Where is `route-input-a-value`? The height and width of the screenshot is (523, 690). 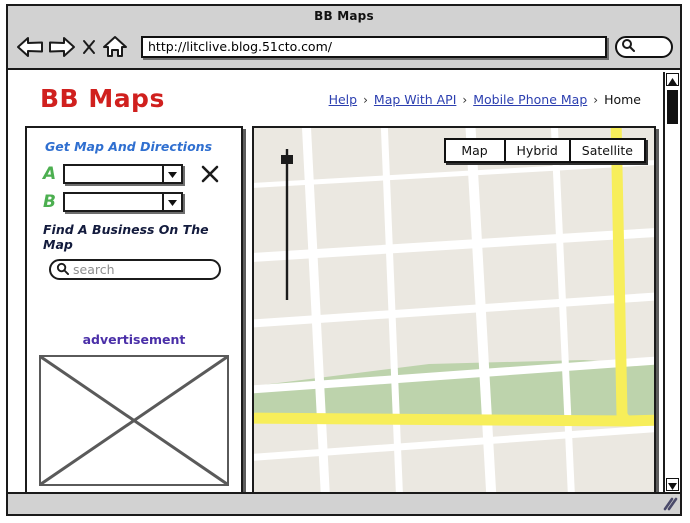 route-input-a-value is located at coordinates (113, 174).